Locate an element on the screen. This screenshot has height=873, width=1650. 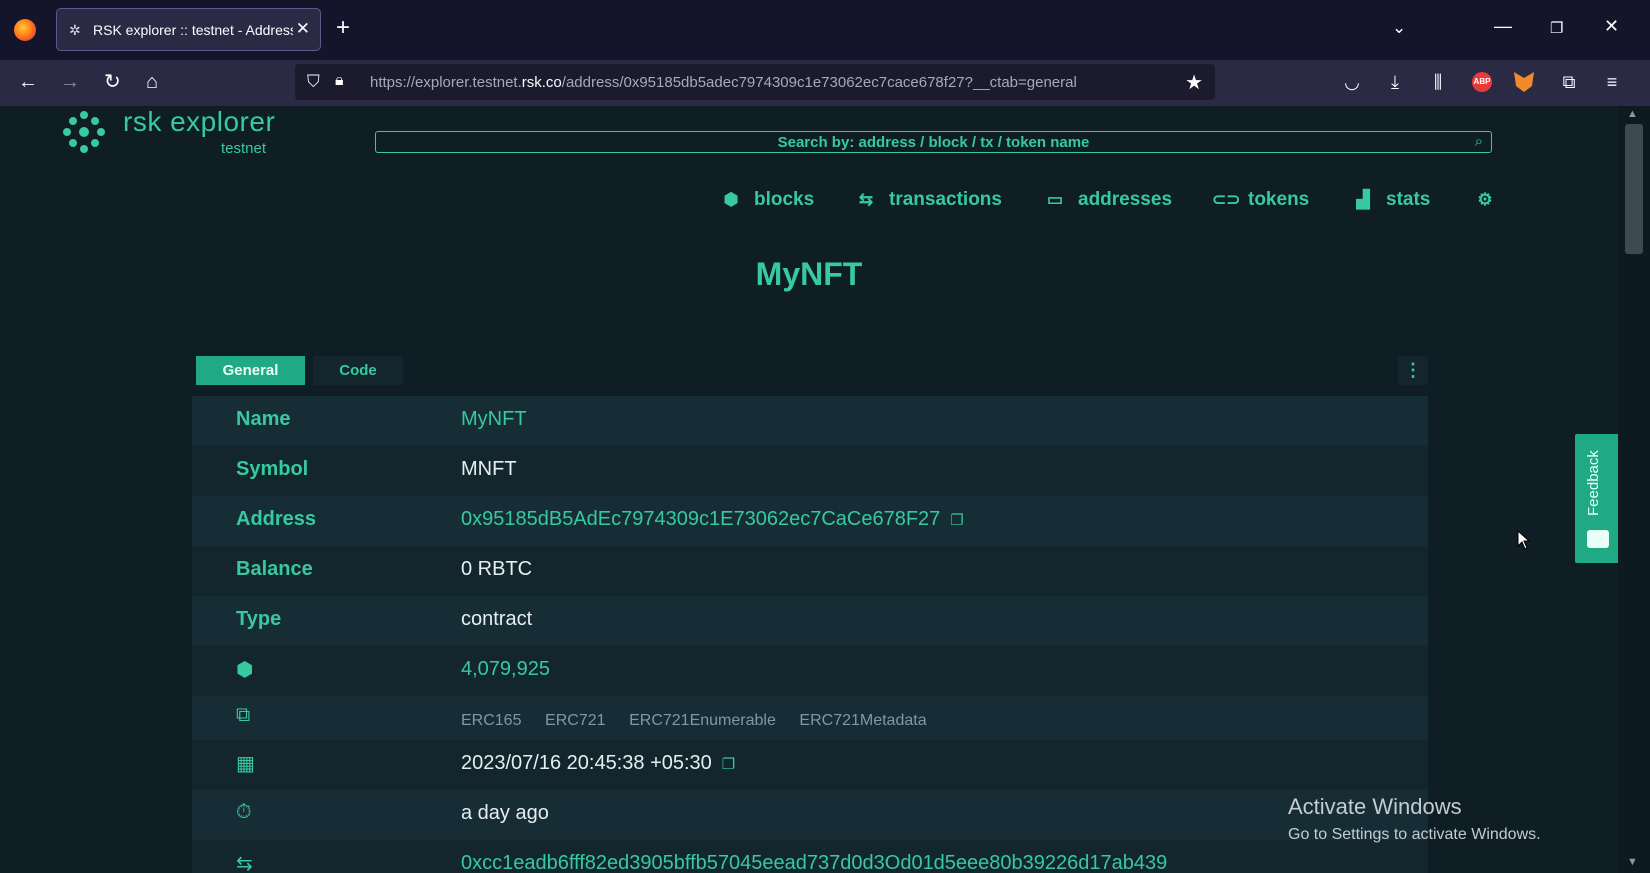
tab-code: Code is located at coordinates (358, 370).